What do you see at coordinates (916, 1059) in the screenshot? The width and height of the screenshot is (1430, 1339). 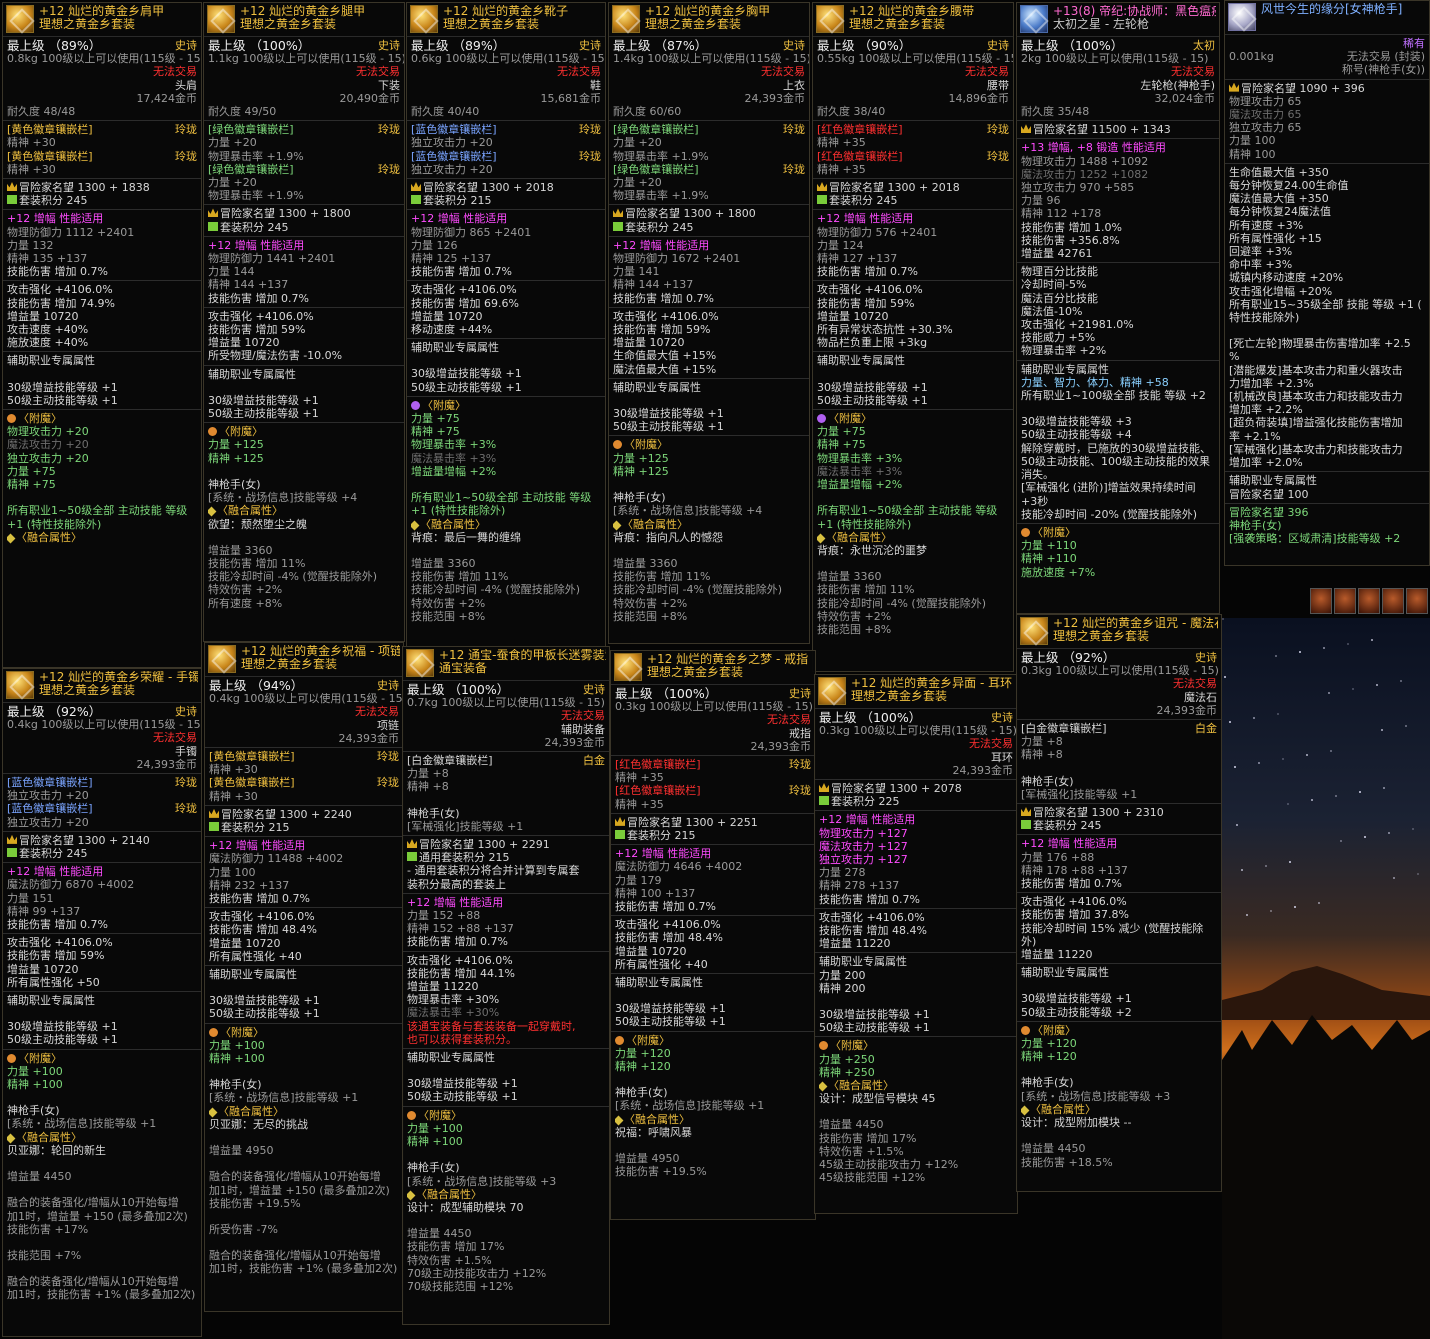 I see `stat-line: 力量 +250` at bounding box center [916, 1059].